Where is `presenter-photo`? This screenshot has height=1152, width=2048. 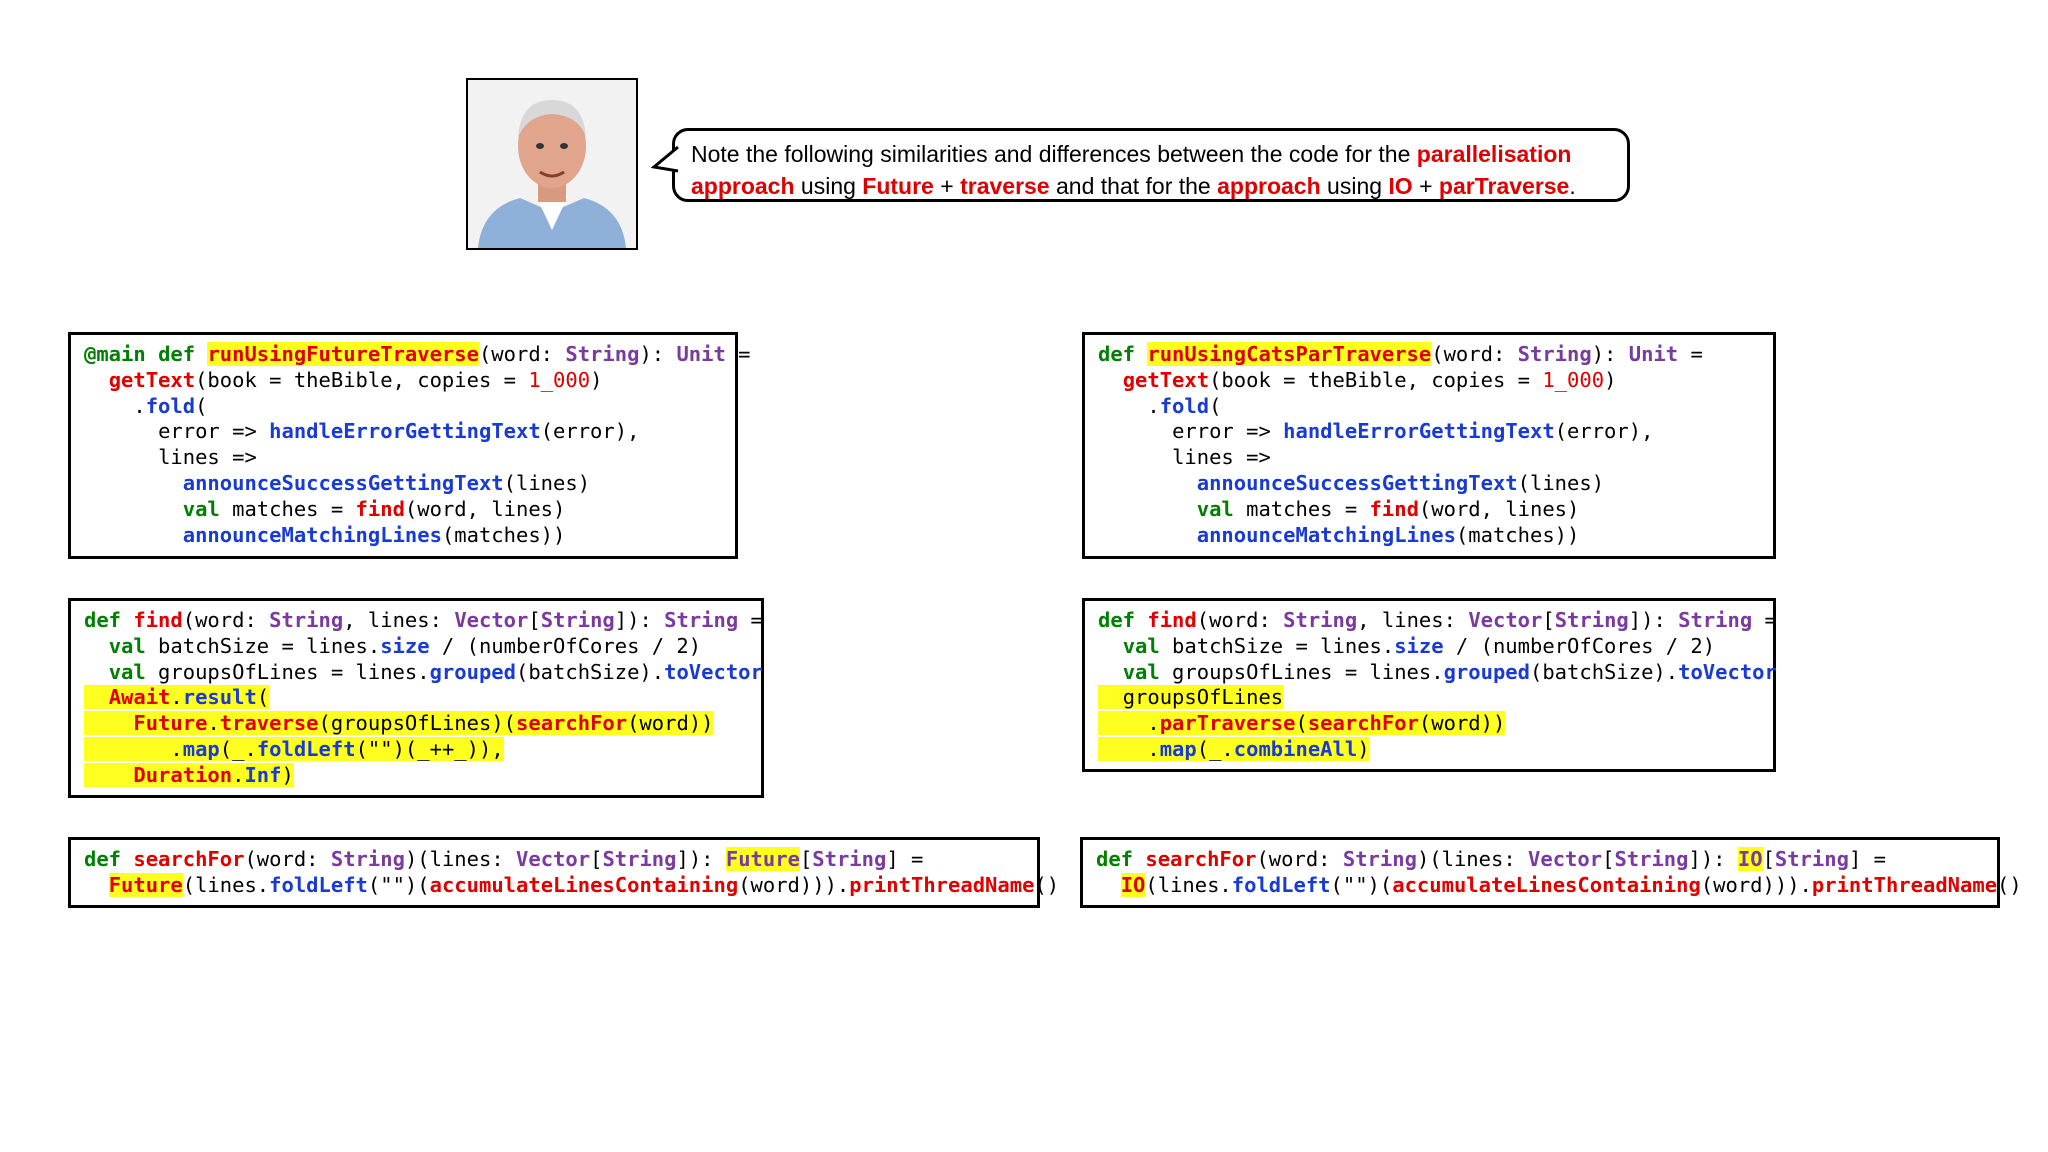 presenter-photo is located at coordinates (552, 164).